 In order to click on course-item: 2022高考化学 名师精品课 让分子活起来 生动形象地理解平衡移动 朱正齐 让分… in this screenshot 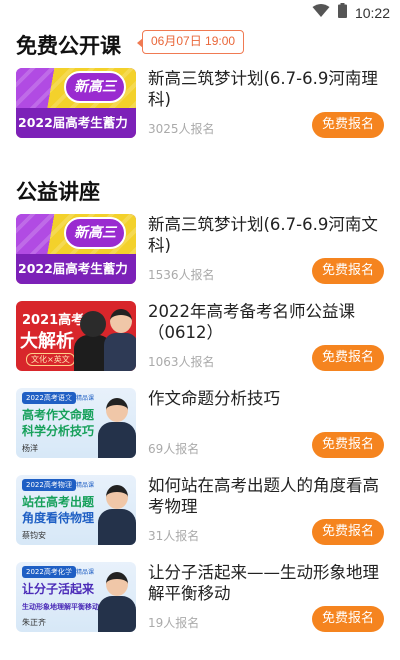, I will do `click(200, 602)`.